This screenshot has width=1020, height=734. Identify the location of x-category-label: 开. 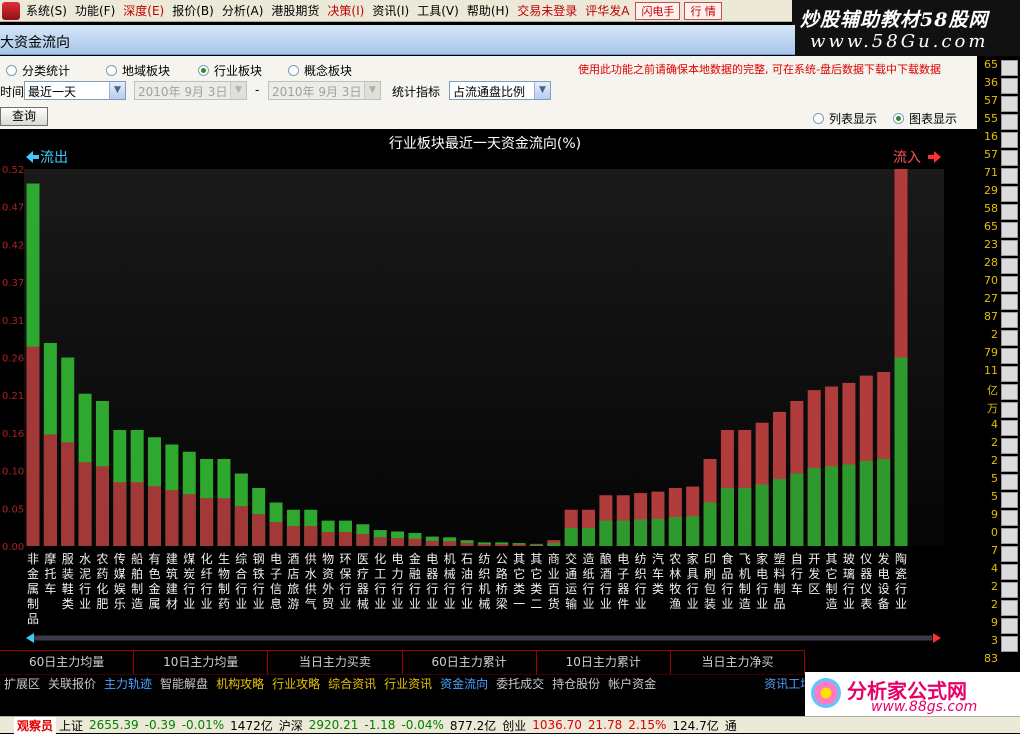
(814, 559).